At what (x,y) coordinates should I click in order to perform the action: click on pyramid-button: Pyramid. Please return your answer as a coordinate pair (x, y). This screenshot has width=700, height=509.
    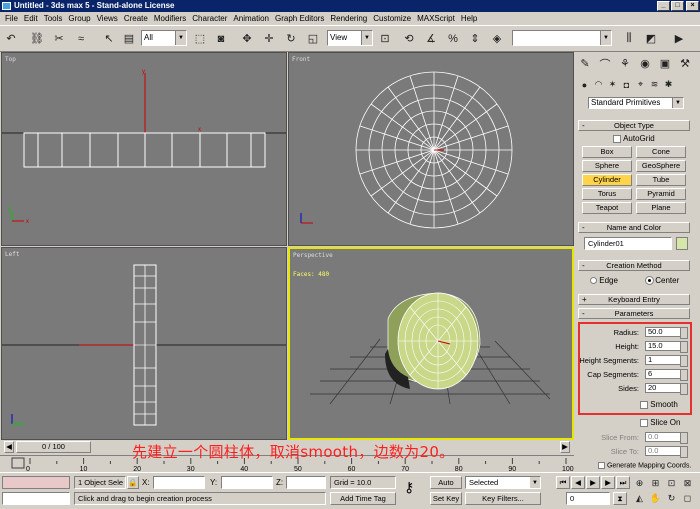
    Looking at the image, I should click on (661, 194).